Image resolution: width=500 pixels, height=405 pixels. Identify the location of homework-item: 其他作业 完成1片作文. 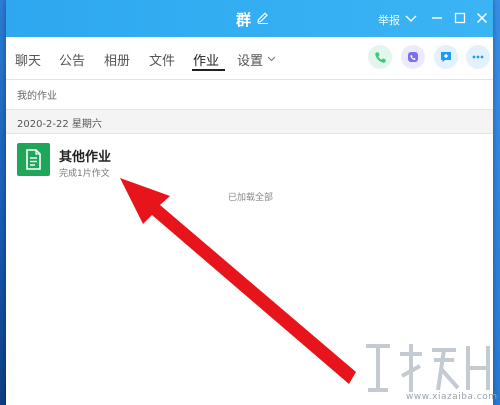
(249, 159).